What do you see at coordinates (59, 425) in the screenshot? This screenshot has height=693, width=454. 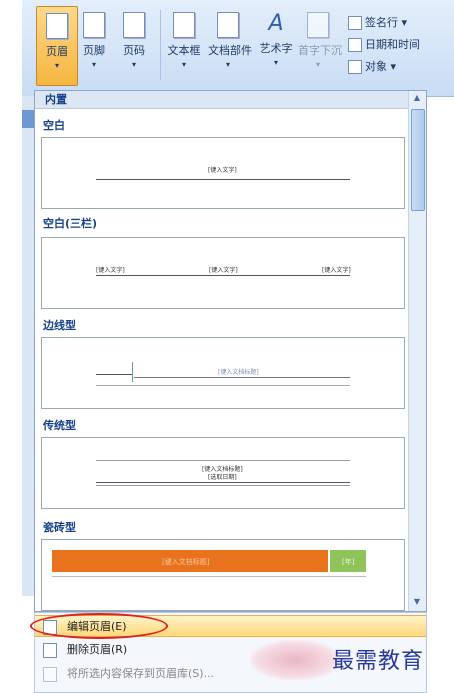 I see `section-title-traditional: 传统型` at bounding box center [59, 425].